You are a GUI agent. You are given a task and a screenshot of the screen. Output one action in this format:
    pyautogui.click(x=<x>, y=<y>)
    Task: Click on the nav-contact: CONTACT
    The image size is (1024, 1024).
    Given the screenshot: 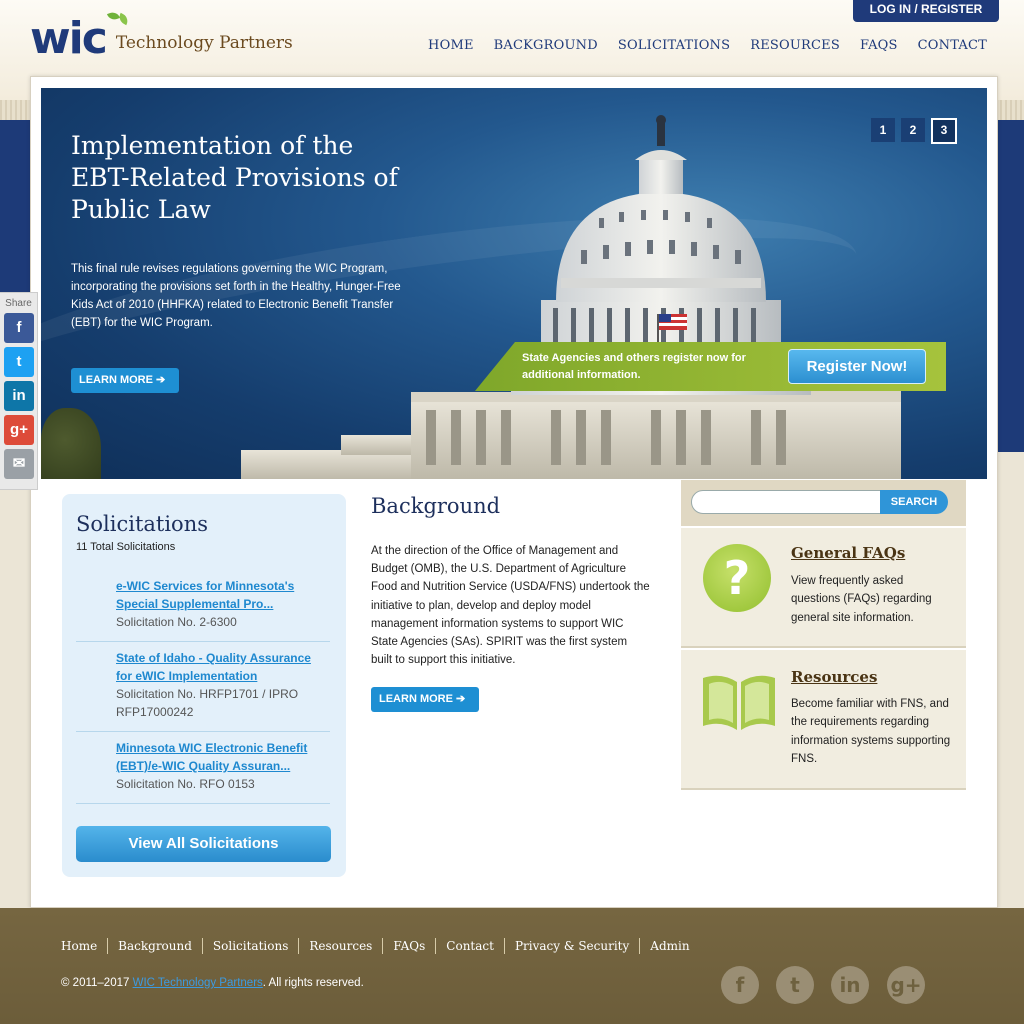 What is the action you would take?
    pyautogui.click(x=952, y=45)
    